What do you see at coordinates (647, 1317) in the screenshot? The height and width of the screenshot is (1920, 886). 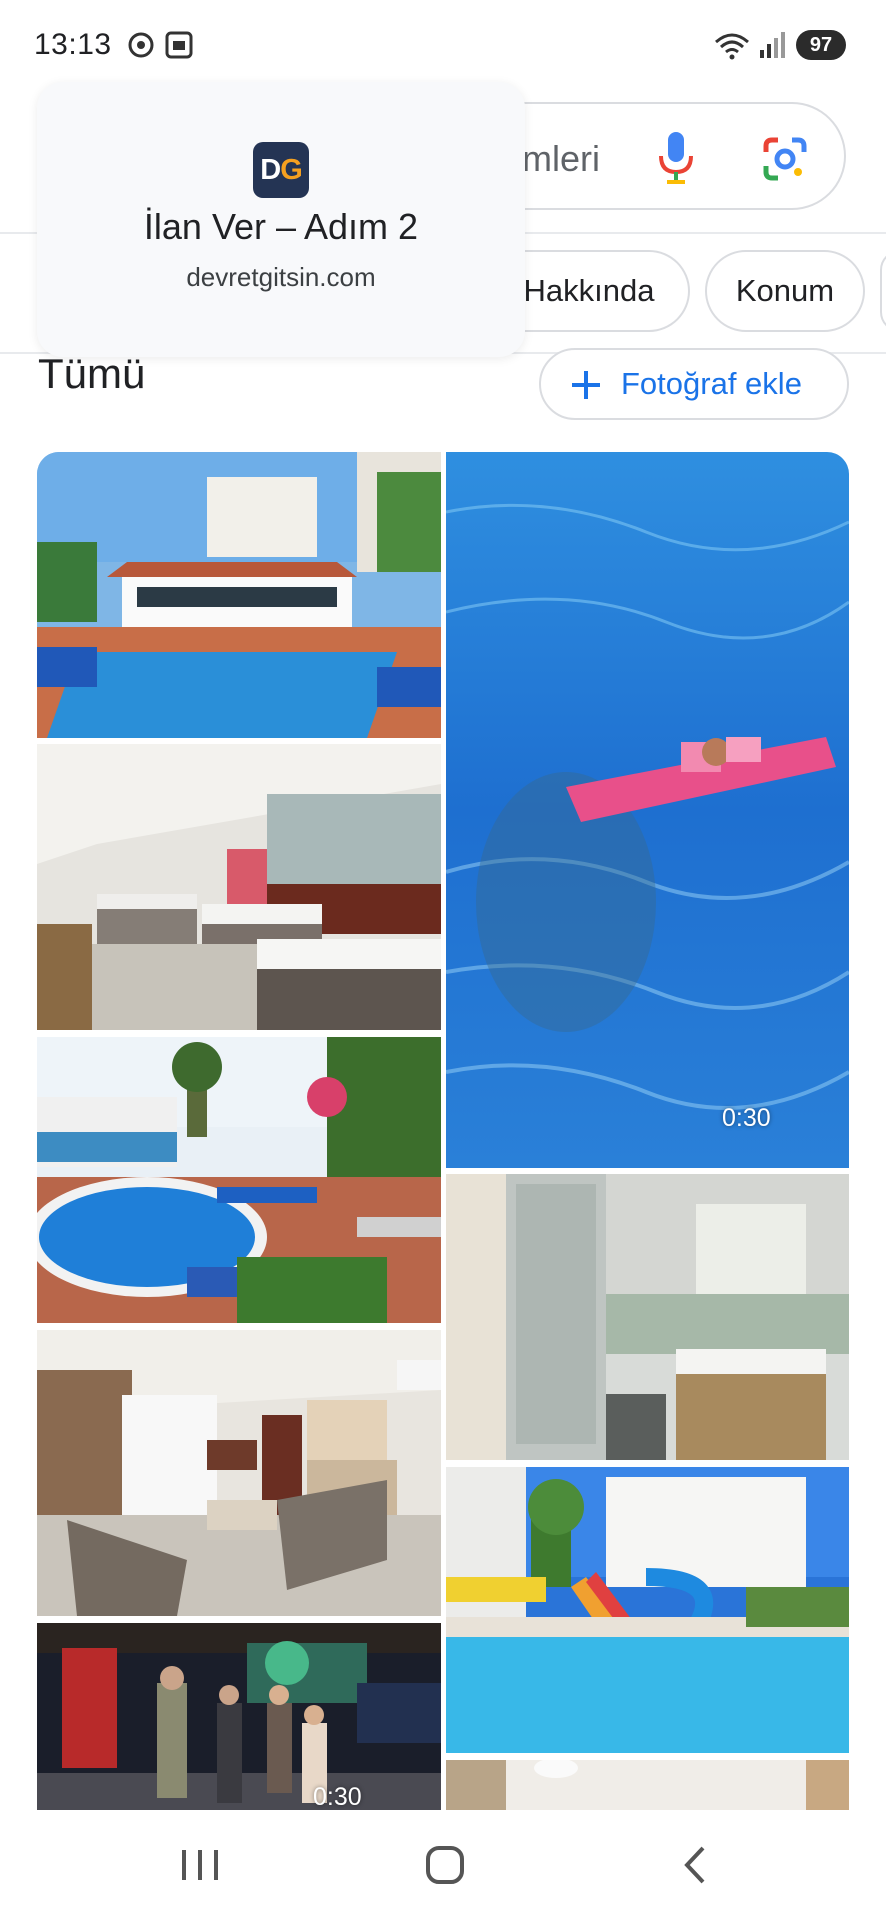 I see `photo-bathroom` at bounding box center [647, 1317].